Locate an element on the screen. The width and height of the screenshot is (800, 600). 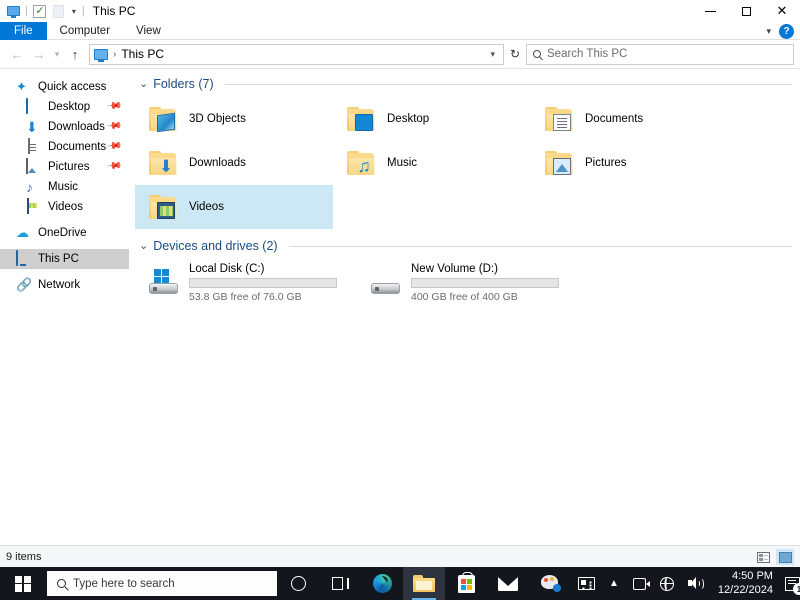
task-view-button is located at coordinates (340, 583).